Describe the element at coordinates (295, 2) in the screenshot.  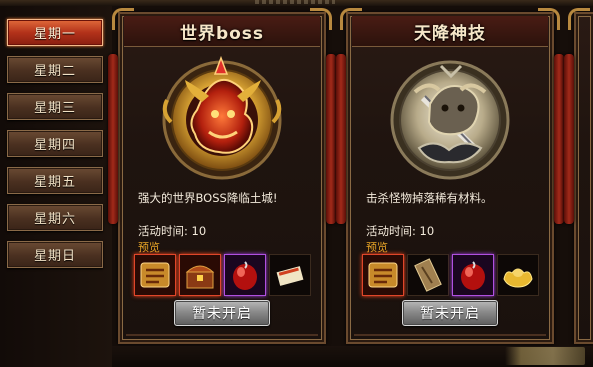
I see `title-decoration` at that location.